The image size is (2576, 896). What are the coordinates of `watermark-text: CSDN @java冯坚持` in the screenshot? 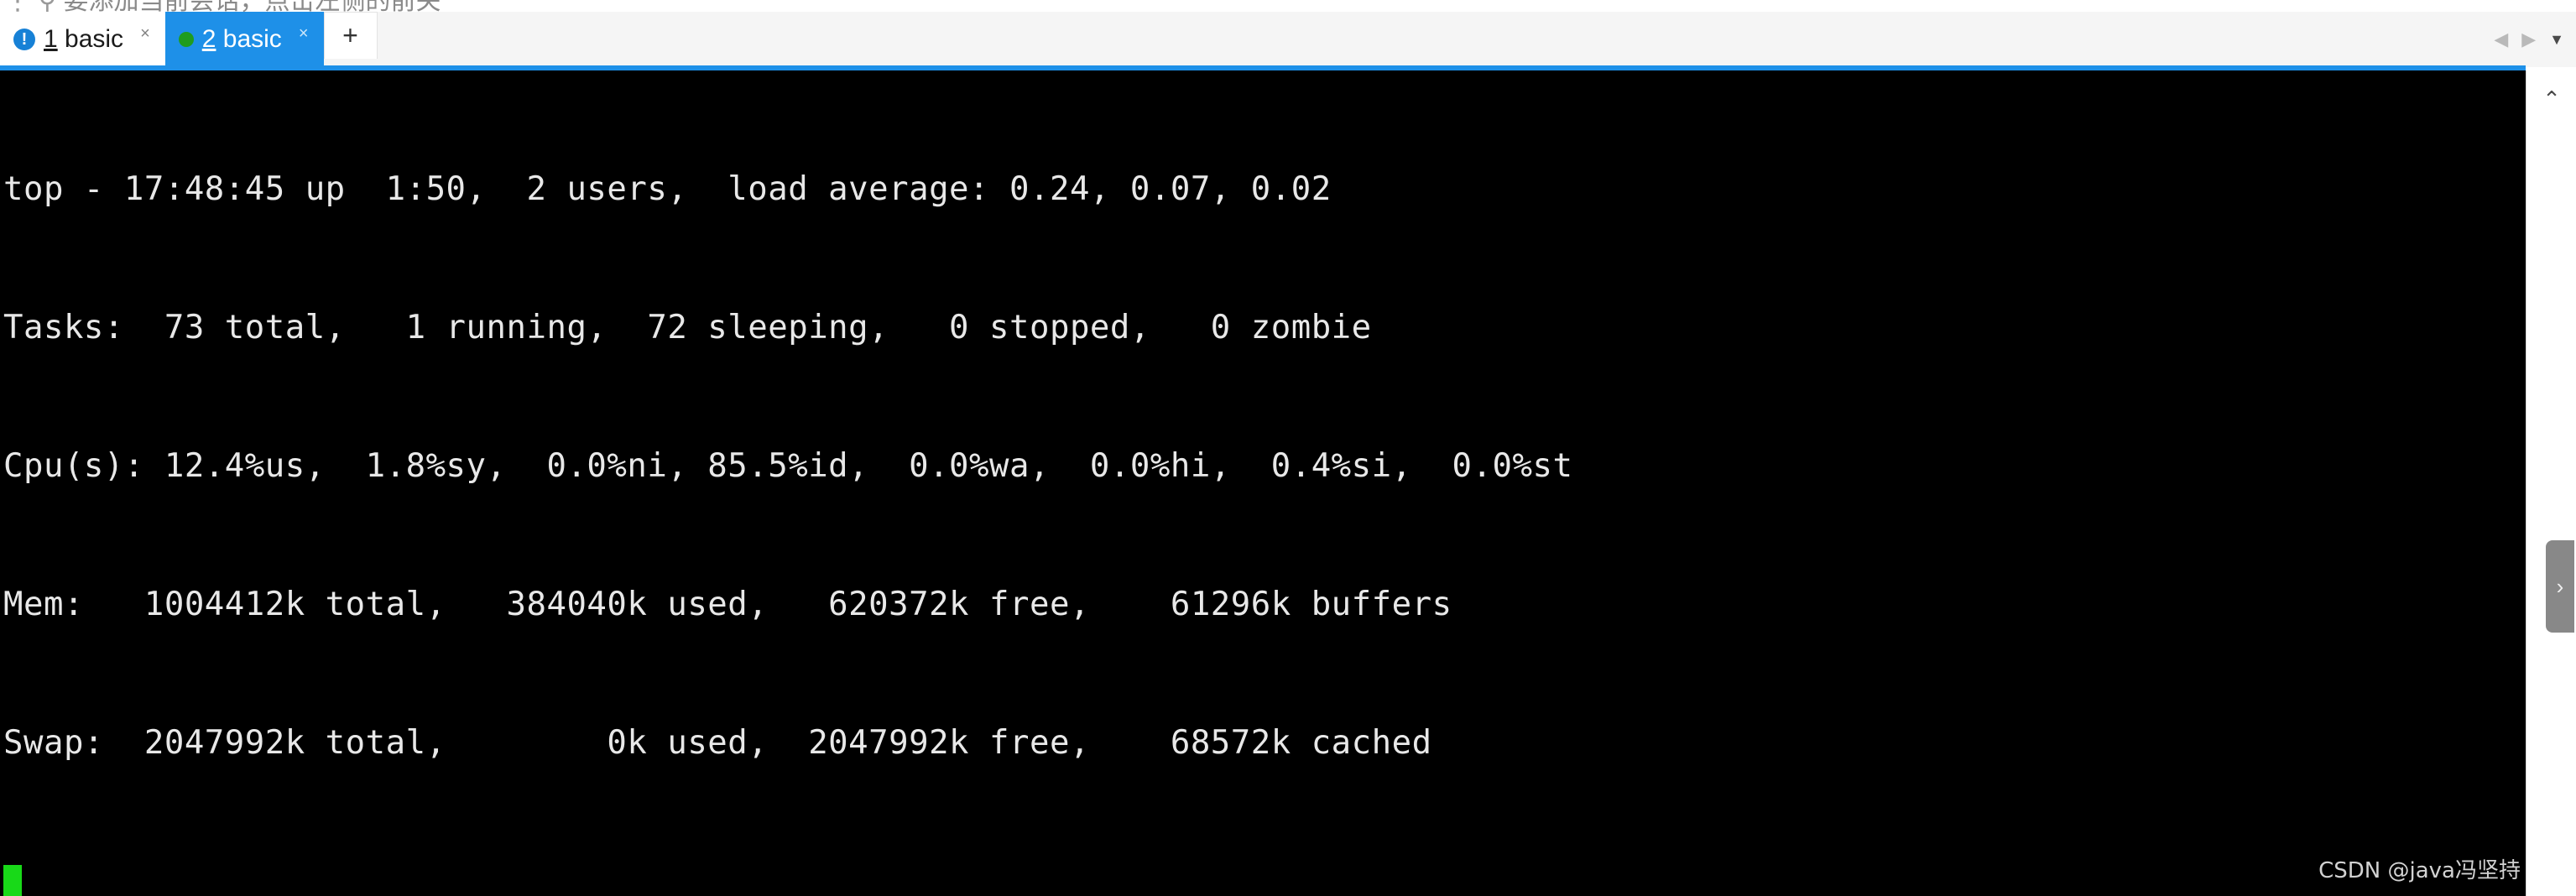 It's located at (2419, 871).